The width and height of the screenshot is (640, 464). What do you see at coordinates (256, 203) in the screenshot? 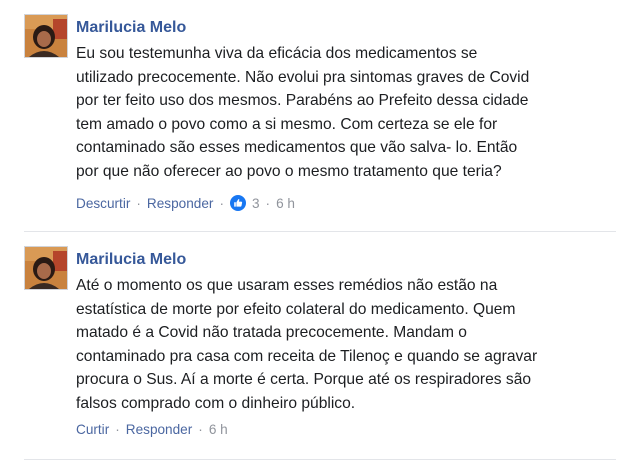
I see `reaction-count: 3` at bounding box center [256, 203].